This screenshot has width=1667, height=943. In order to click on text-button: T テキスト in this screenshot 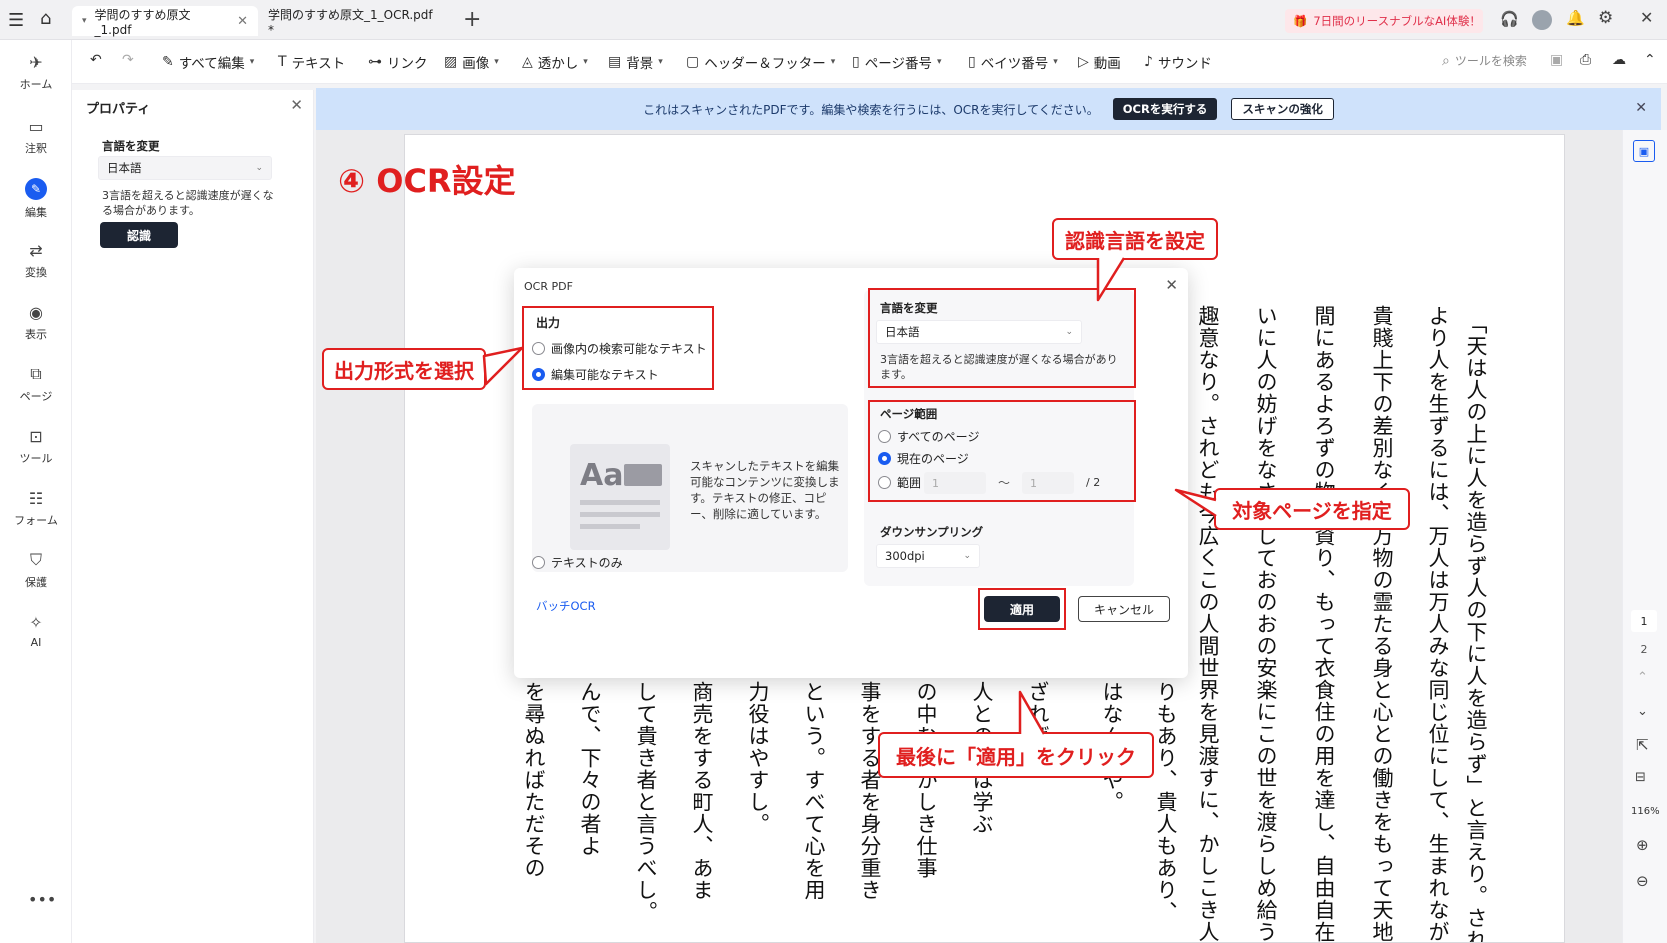, I will do `click(311, 62)`.